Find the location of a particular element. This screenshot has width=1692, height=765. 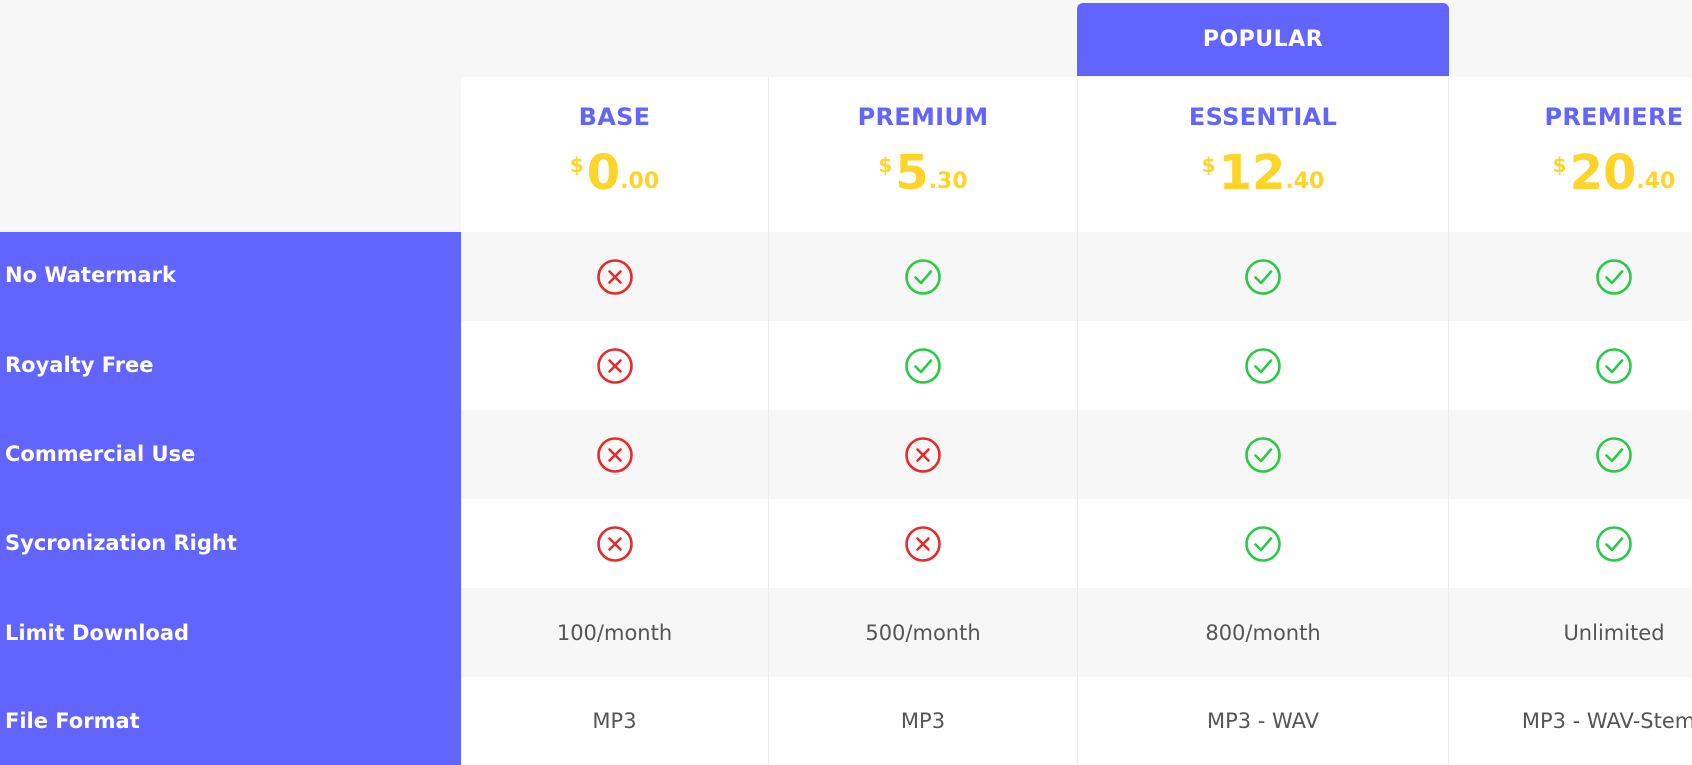

plan-price: $ 0 .00 is located at coordinates (614, 173).